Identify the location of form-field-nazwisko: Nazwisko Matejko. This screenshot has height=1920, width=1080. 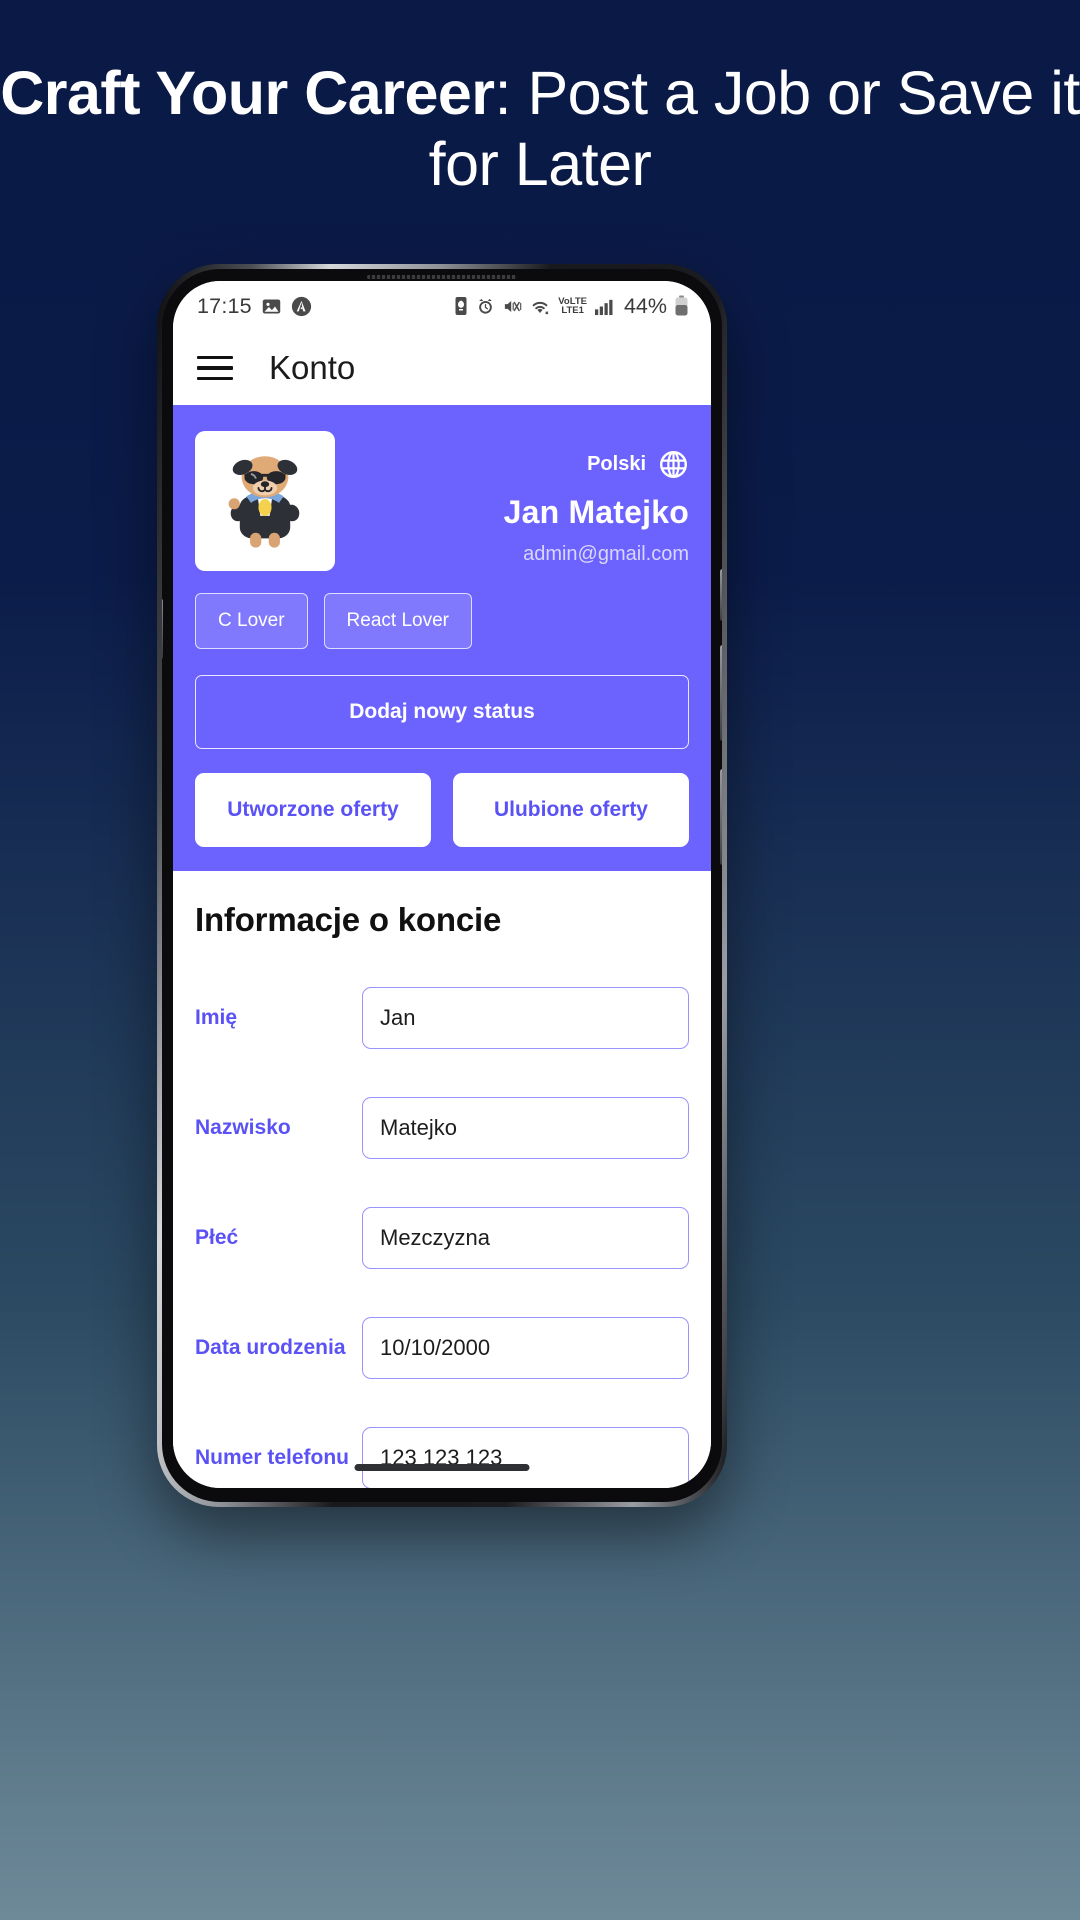
(442, 1128).